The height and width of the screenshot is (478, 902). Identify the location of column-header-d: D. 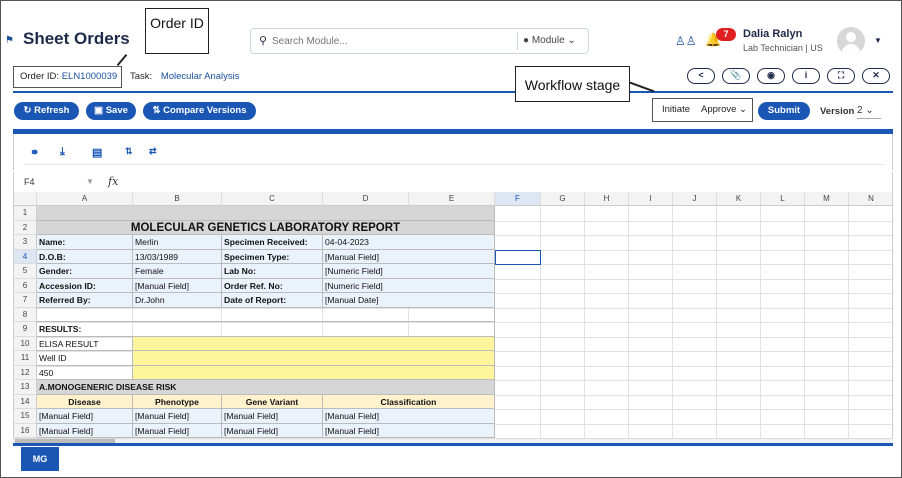
(366, 199).